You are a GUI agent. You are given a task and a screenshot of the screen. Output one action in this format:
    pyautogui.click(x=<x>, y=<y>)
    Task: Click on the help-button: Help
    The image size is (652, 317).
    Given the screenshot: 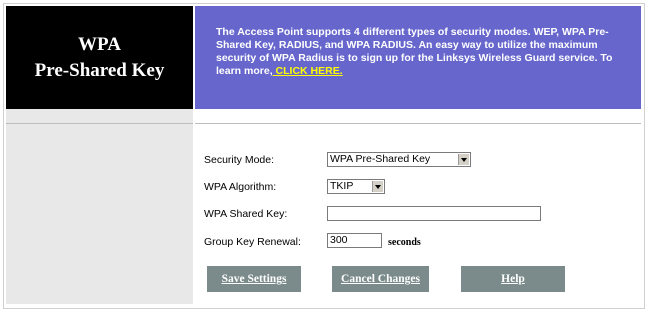 What is the action you would take?
    pyautogui.click(x=513, y=279)
    